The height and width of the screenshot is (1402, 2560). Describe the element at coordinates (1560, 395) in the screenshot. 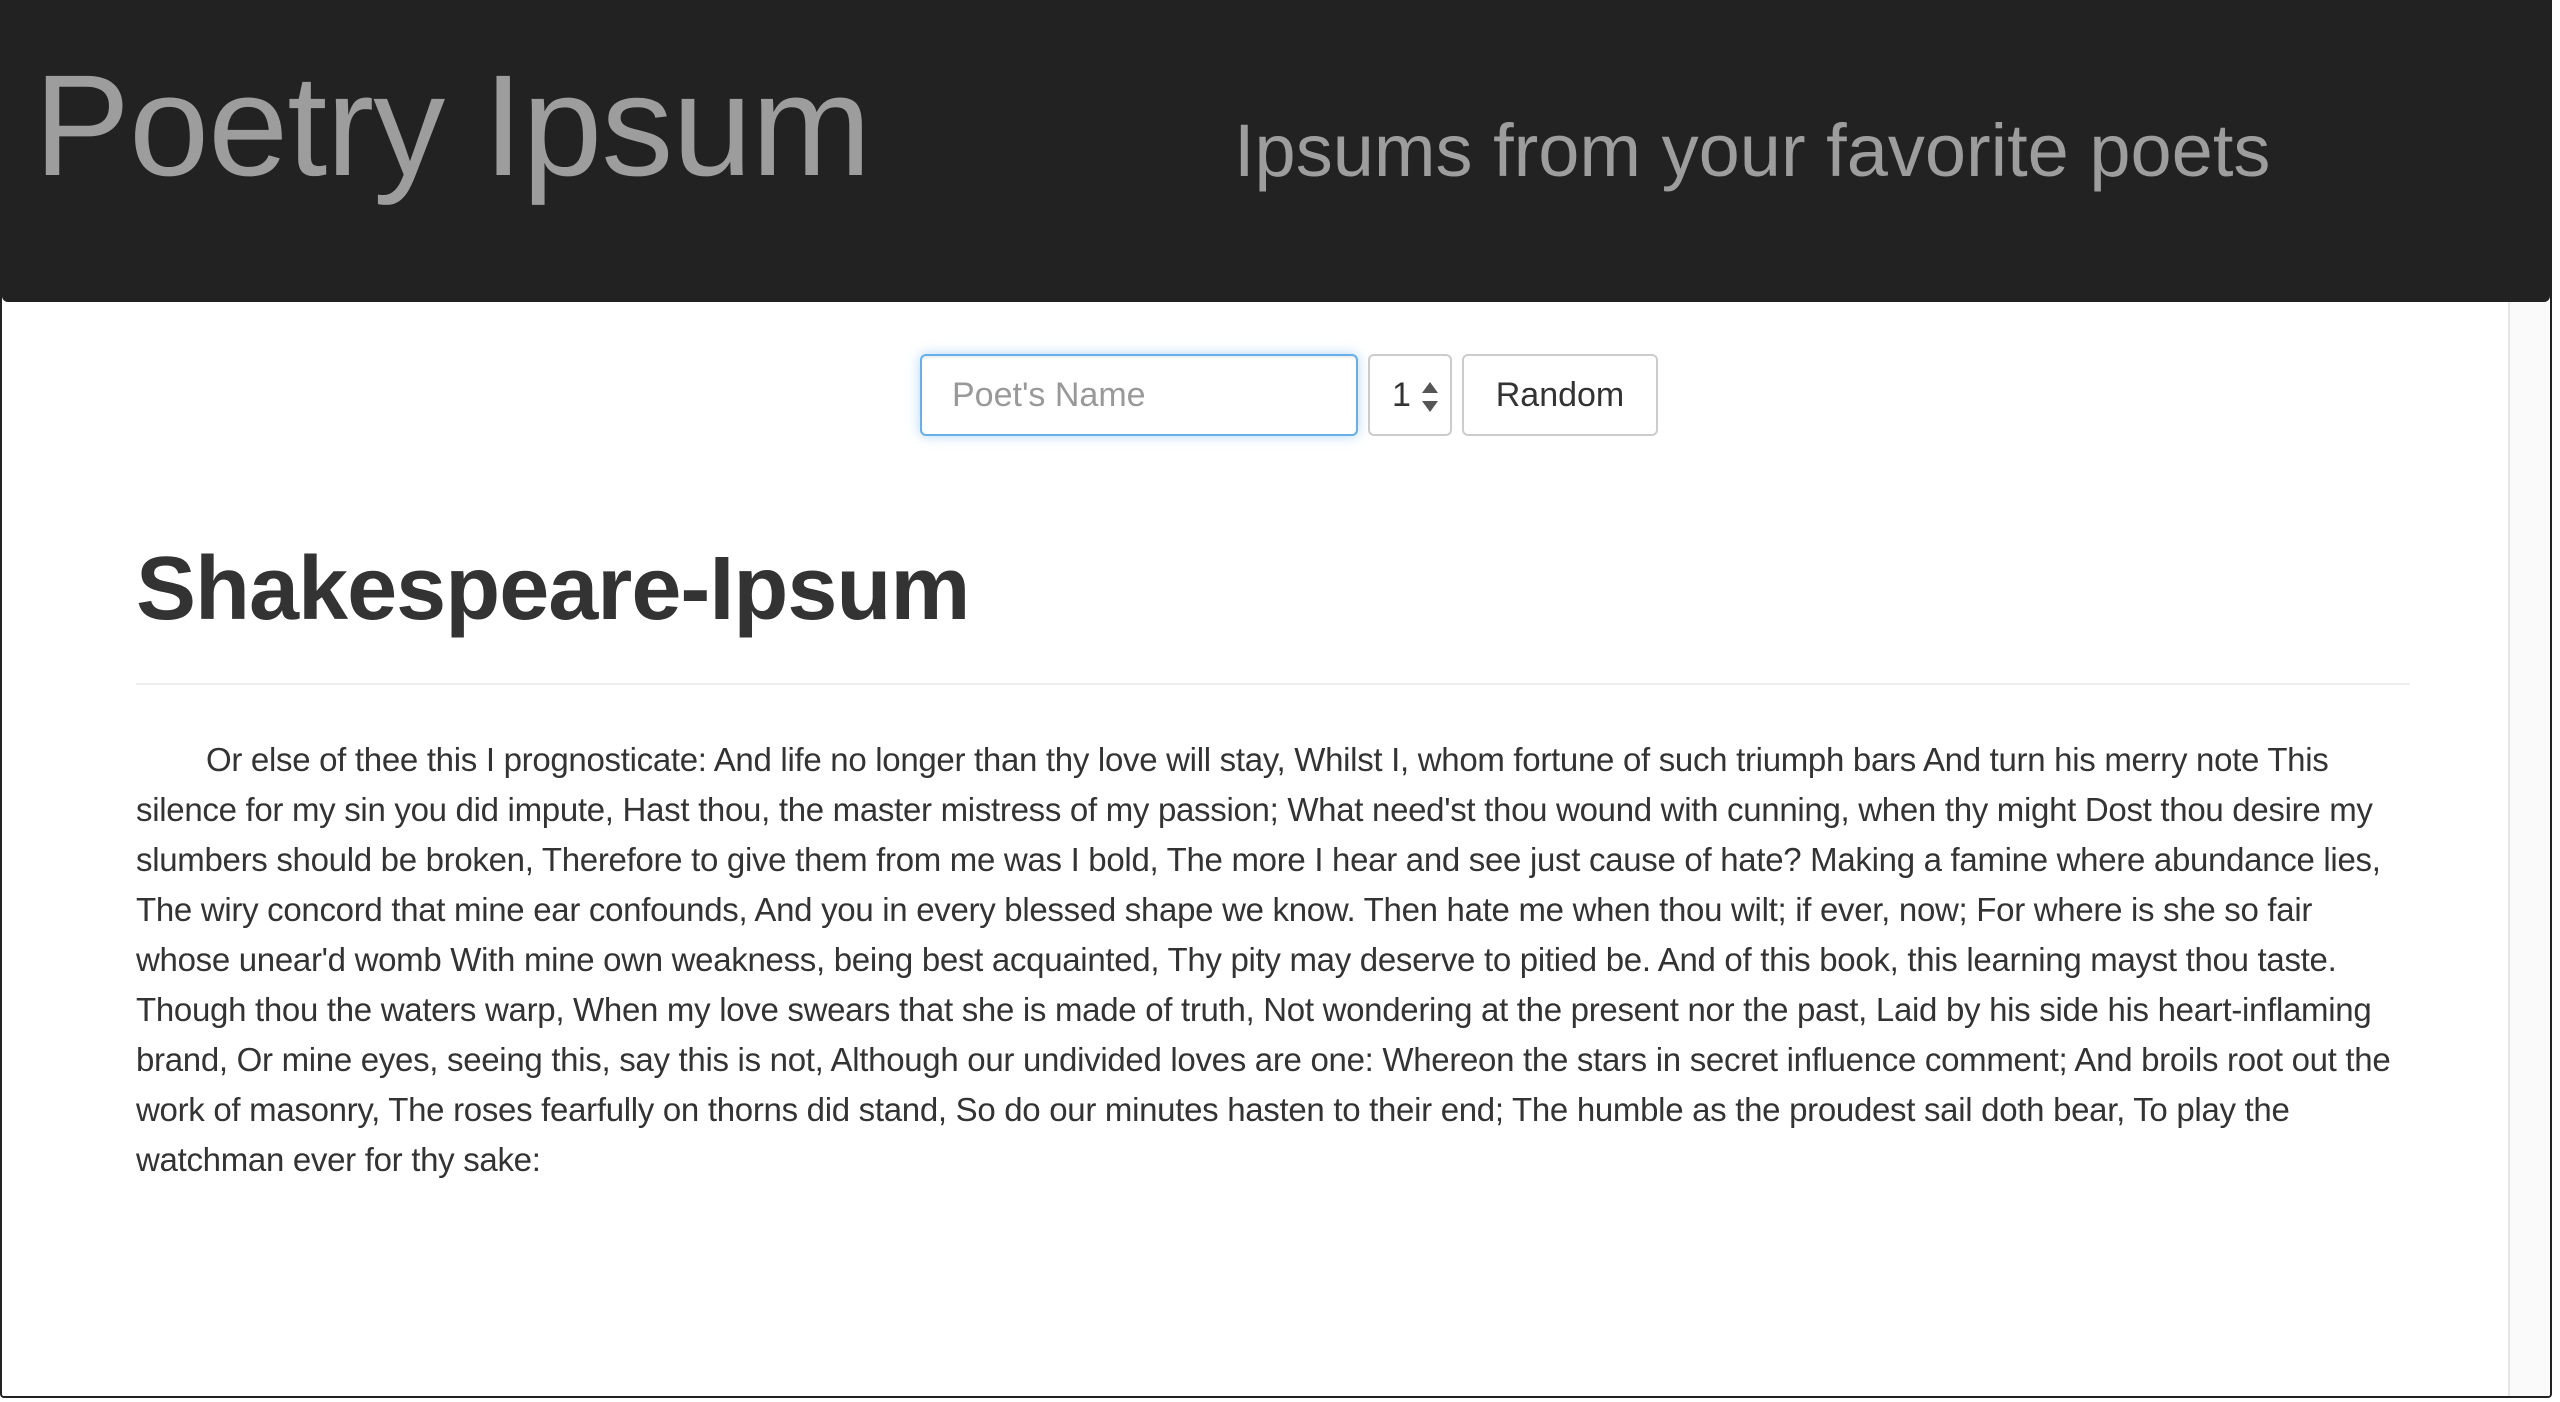

I see `random-button: Random` at that location.